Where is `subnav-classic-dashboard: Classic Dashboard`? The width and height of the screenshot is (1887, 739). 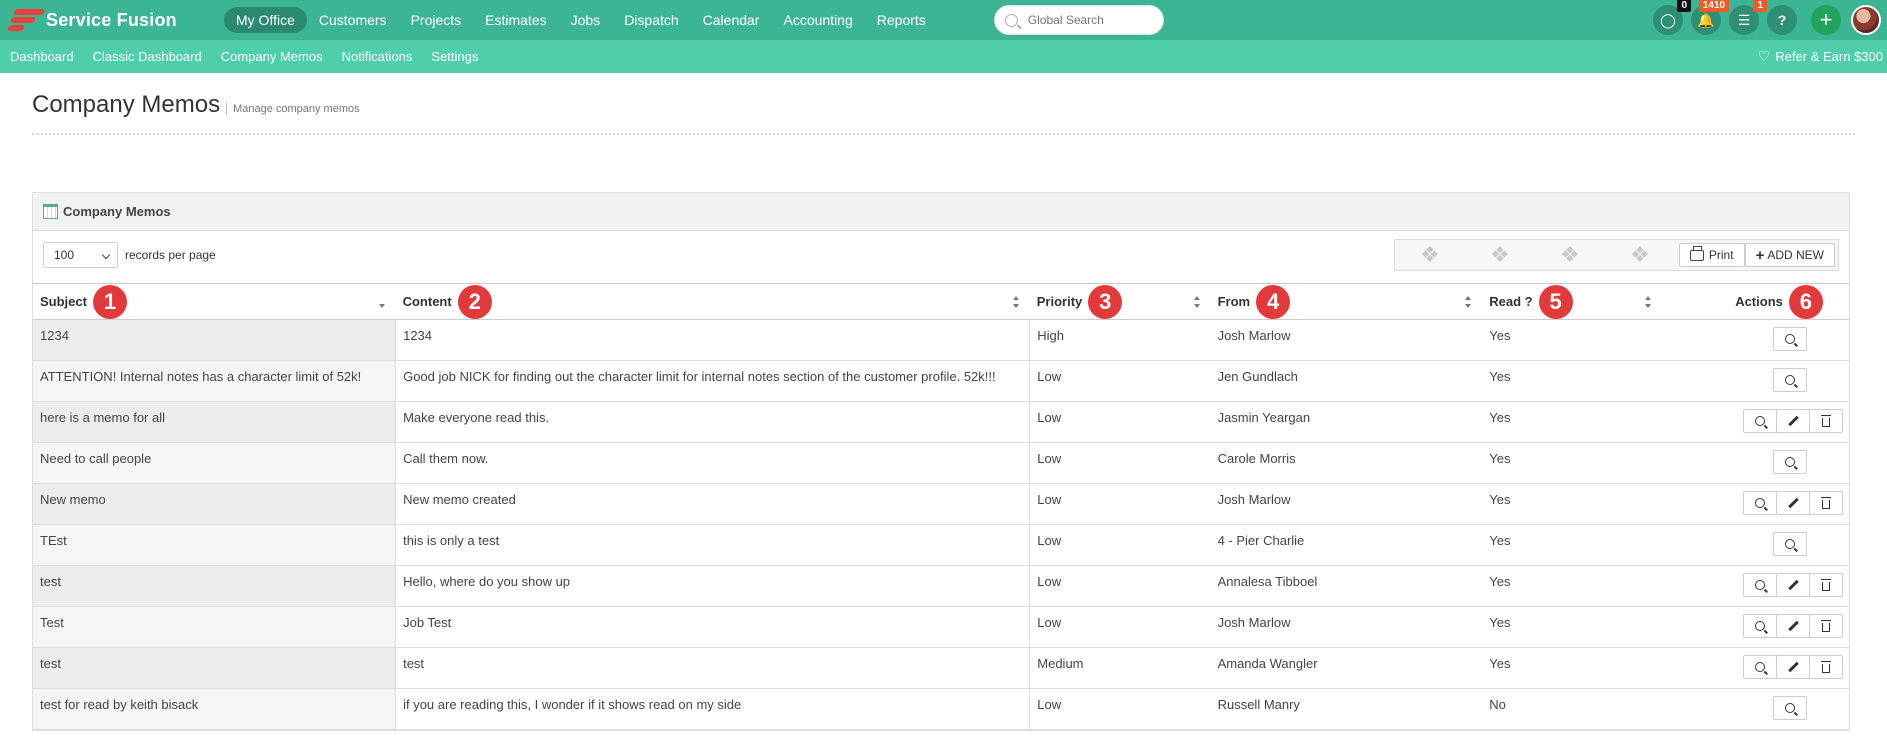 subnav-classic-dashboard: Classic Dashboard is located at coordinates (147, 56).